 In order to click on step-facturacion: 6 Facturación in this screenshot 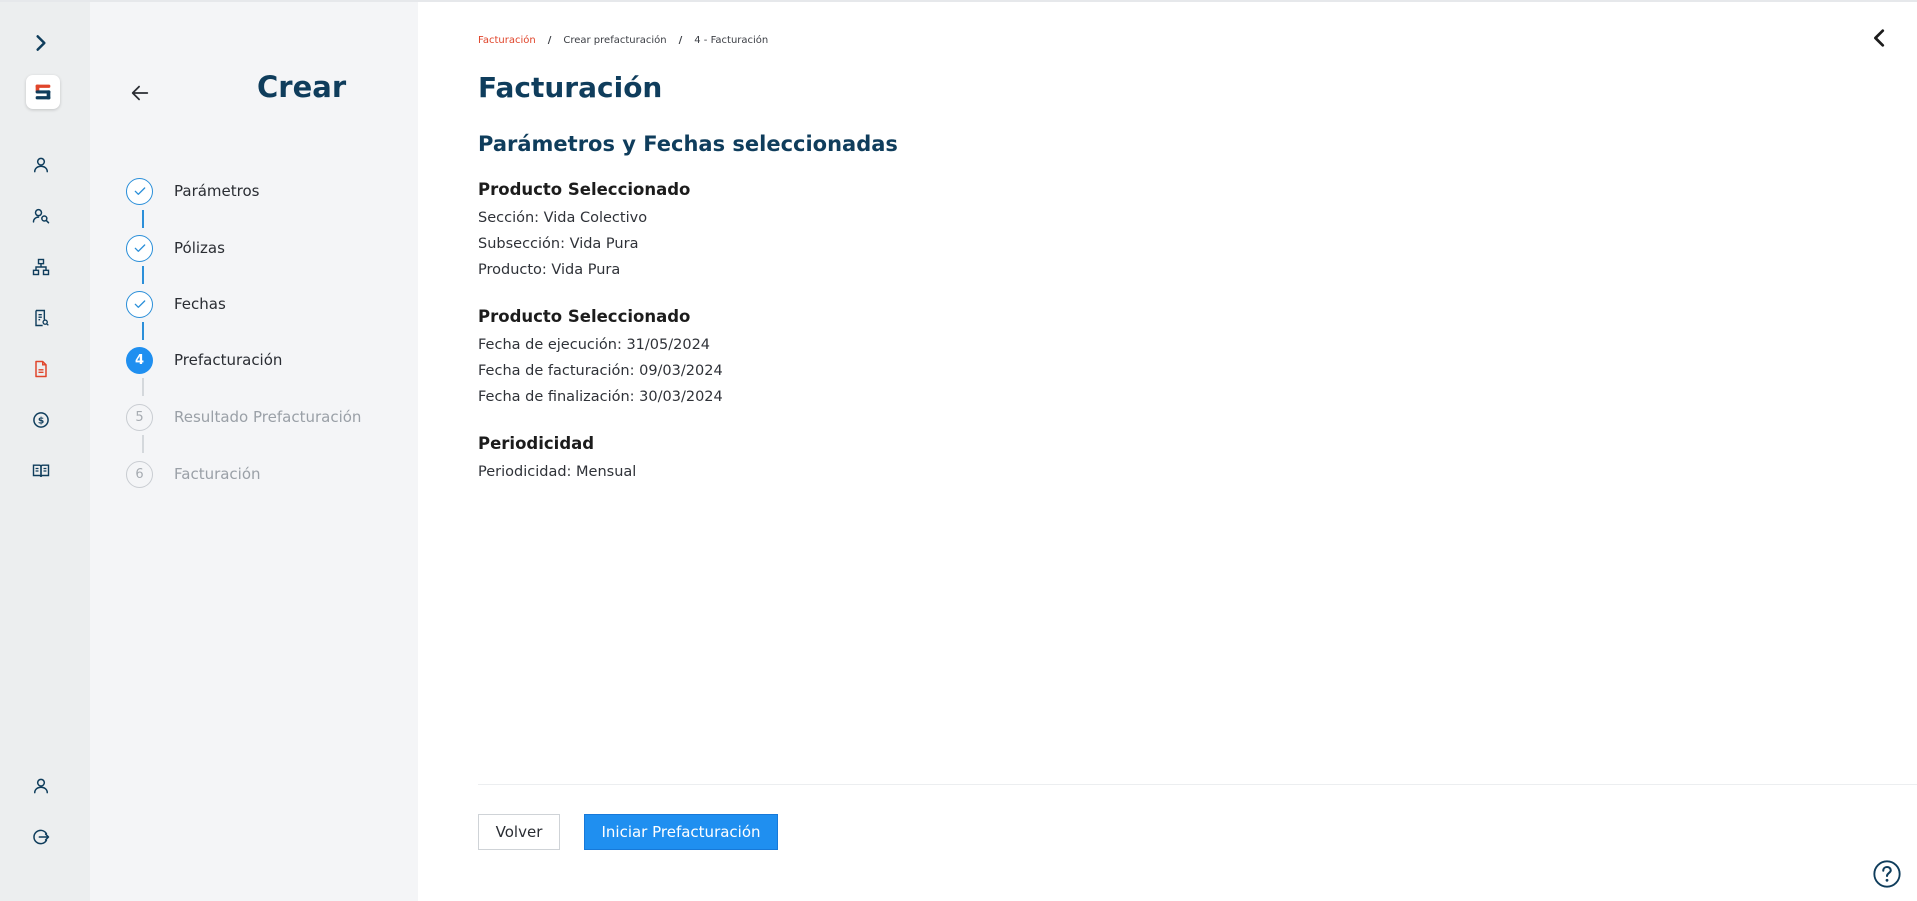, I will do `click(193, 474)`.